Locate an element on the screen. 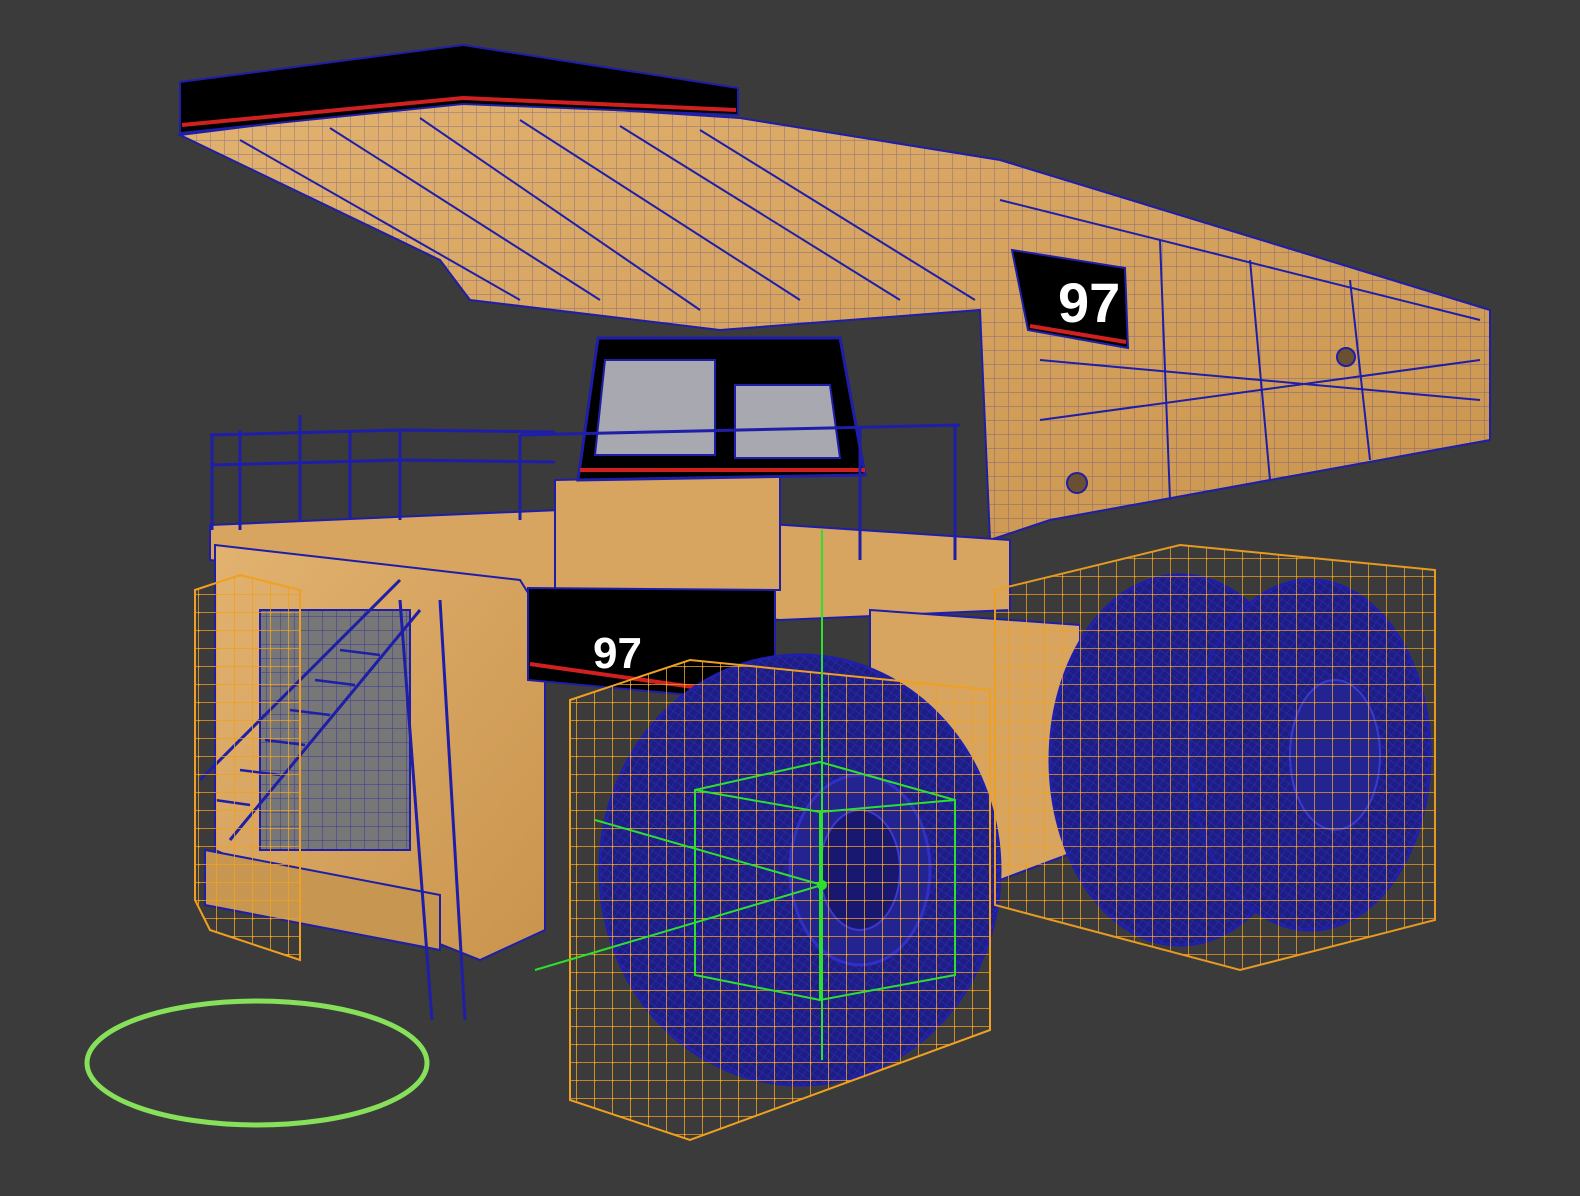 The width and height of the screenshot is (1580, 1196). body-number-decal: 97 is located at coordinates (1089, 302).